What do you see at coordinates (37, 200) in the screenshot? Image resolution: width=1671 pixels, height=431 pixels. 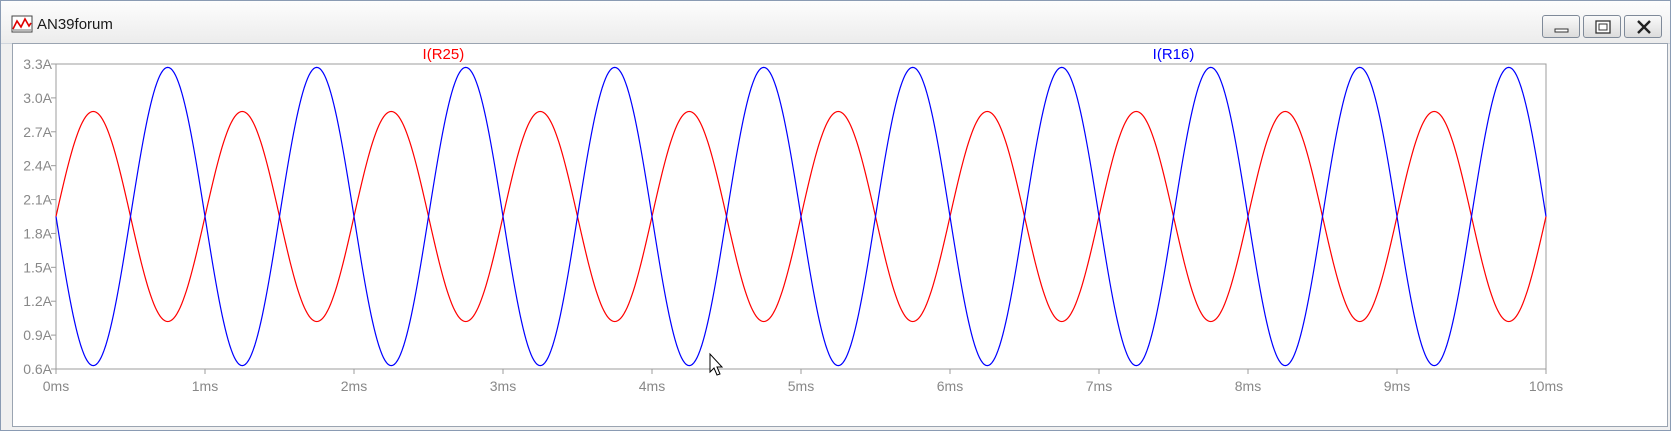 I see `y-tick-label: 2.1A` at bounding box center [37, 200].